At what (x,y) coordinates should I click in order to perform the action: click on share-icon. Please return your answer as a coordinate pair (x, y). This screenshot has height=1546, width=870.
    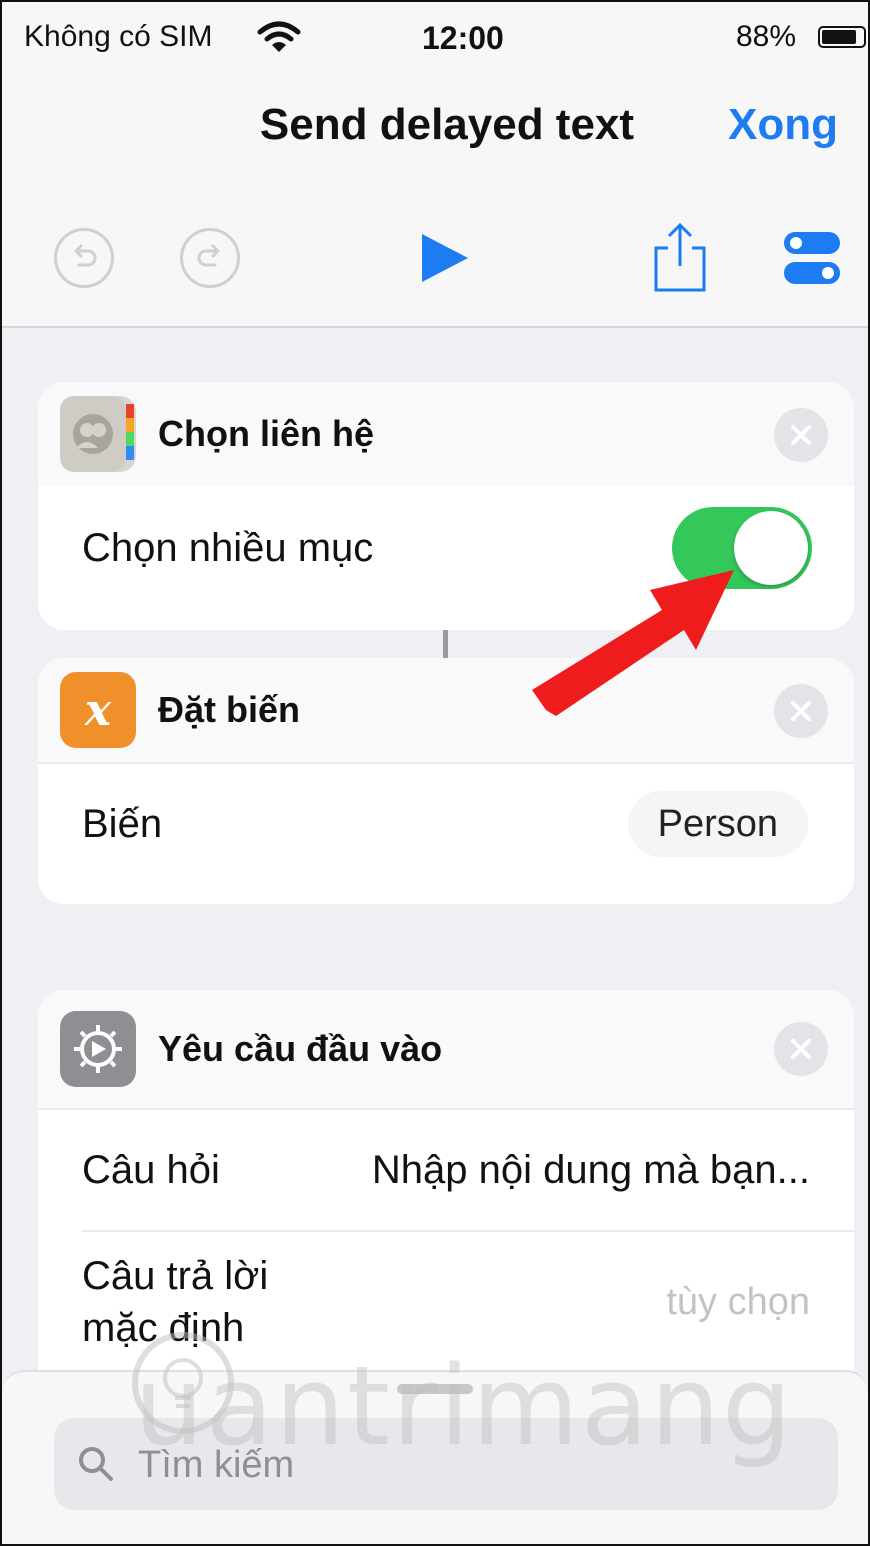
    Looking at the image, I should click on (680, 257).